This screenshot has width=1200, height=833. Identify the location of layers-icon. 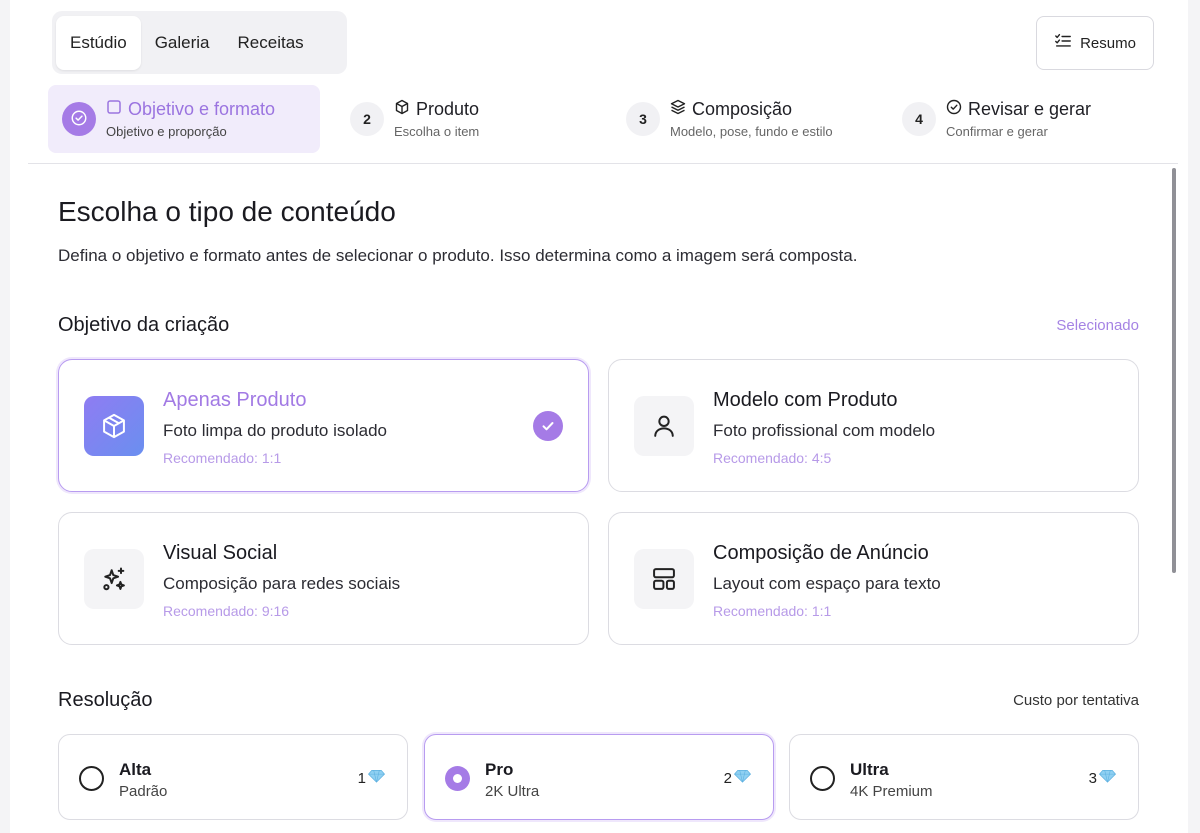
(678, 109).